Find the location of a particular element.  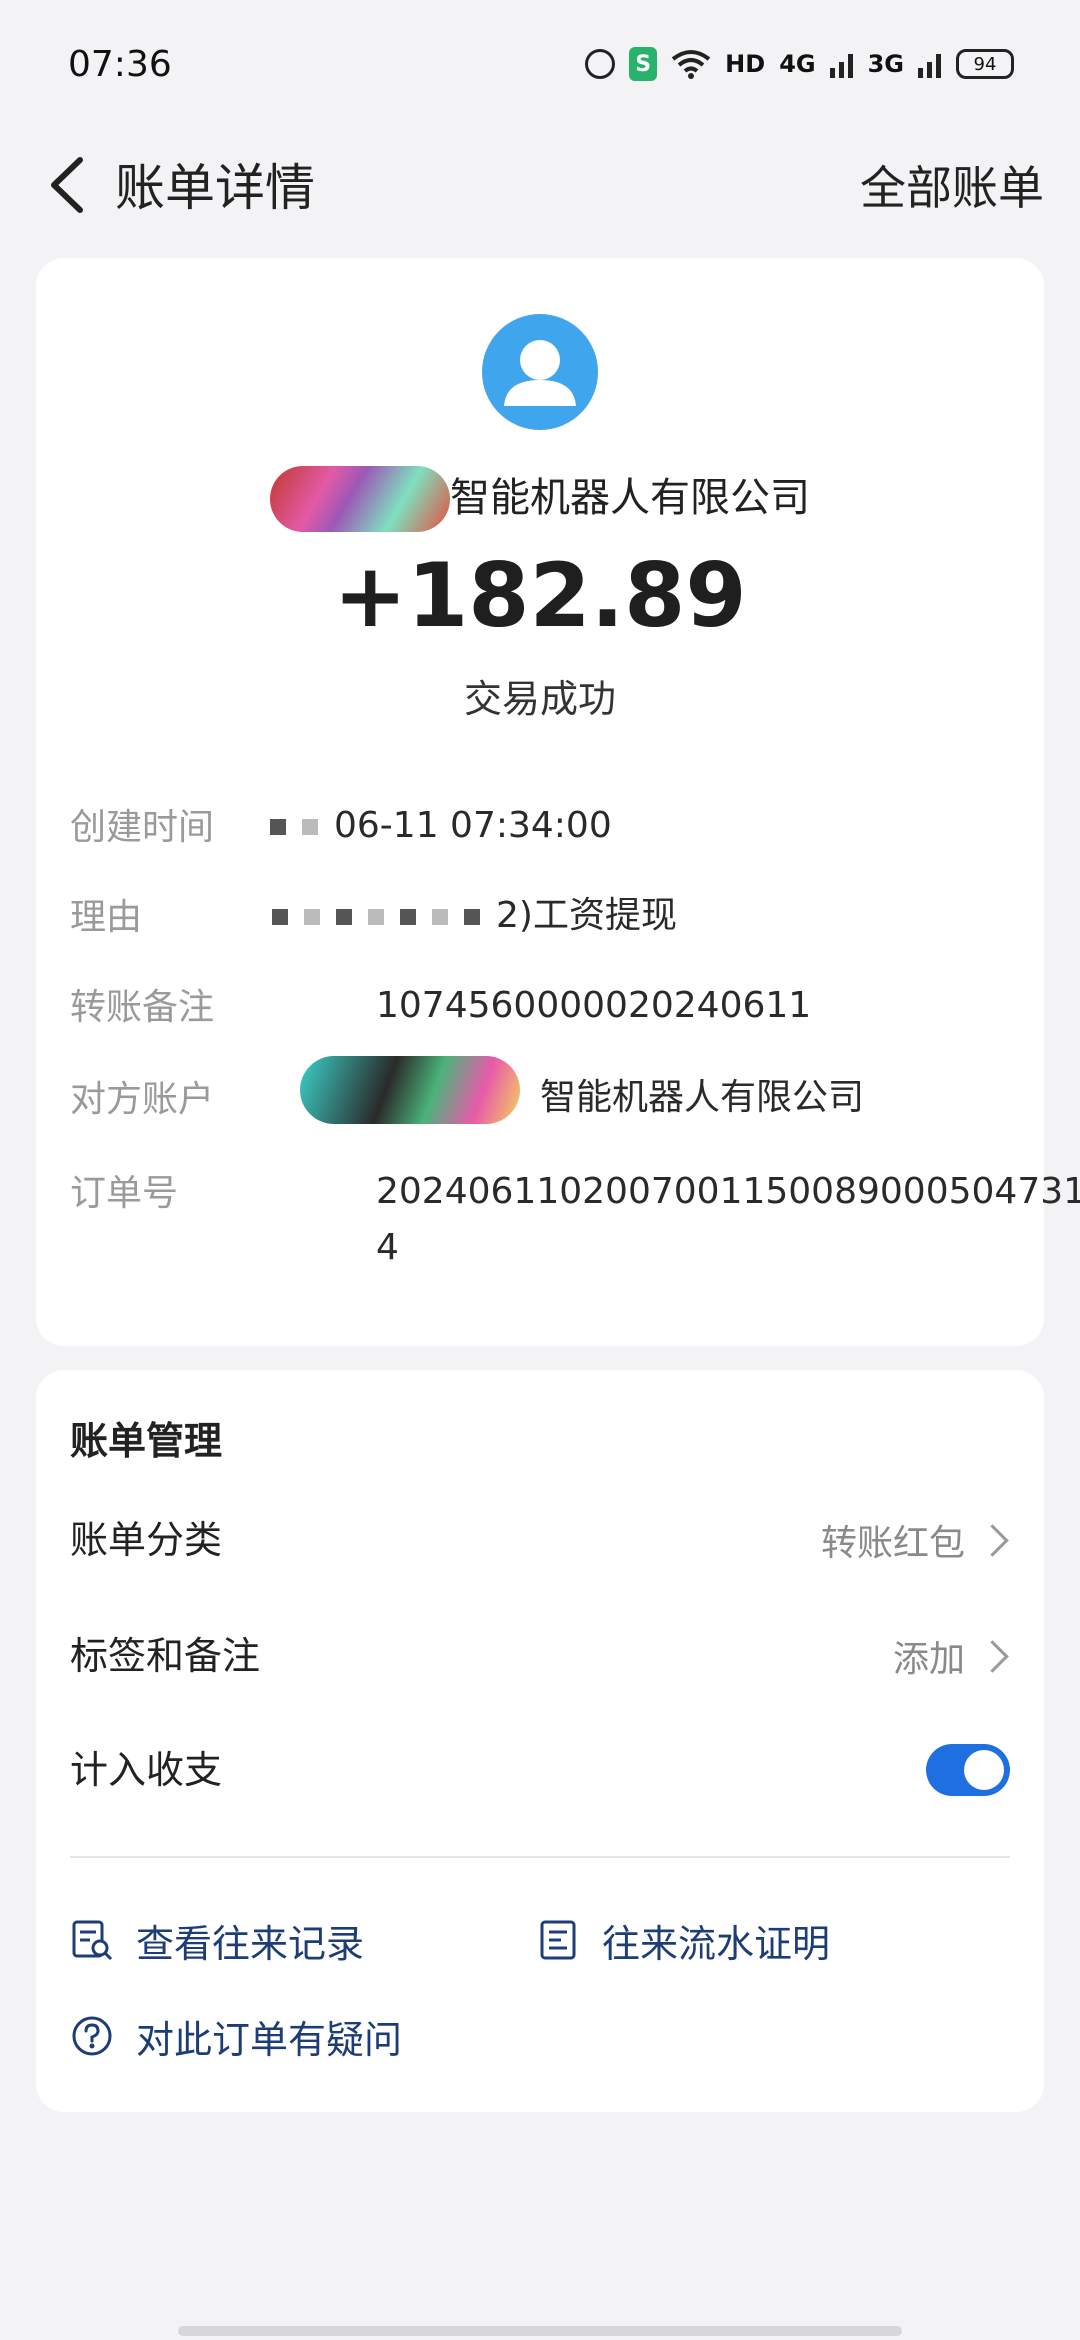

battery-icon: 94 is located at coordinates (985, 64).